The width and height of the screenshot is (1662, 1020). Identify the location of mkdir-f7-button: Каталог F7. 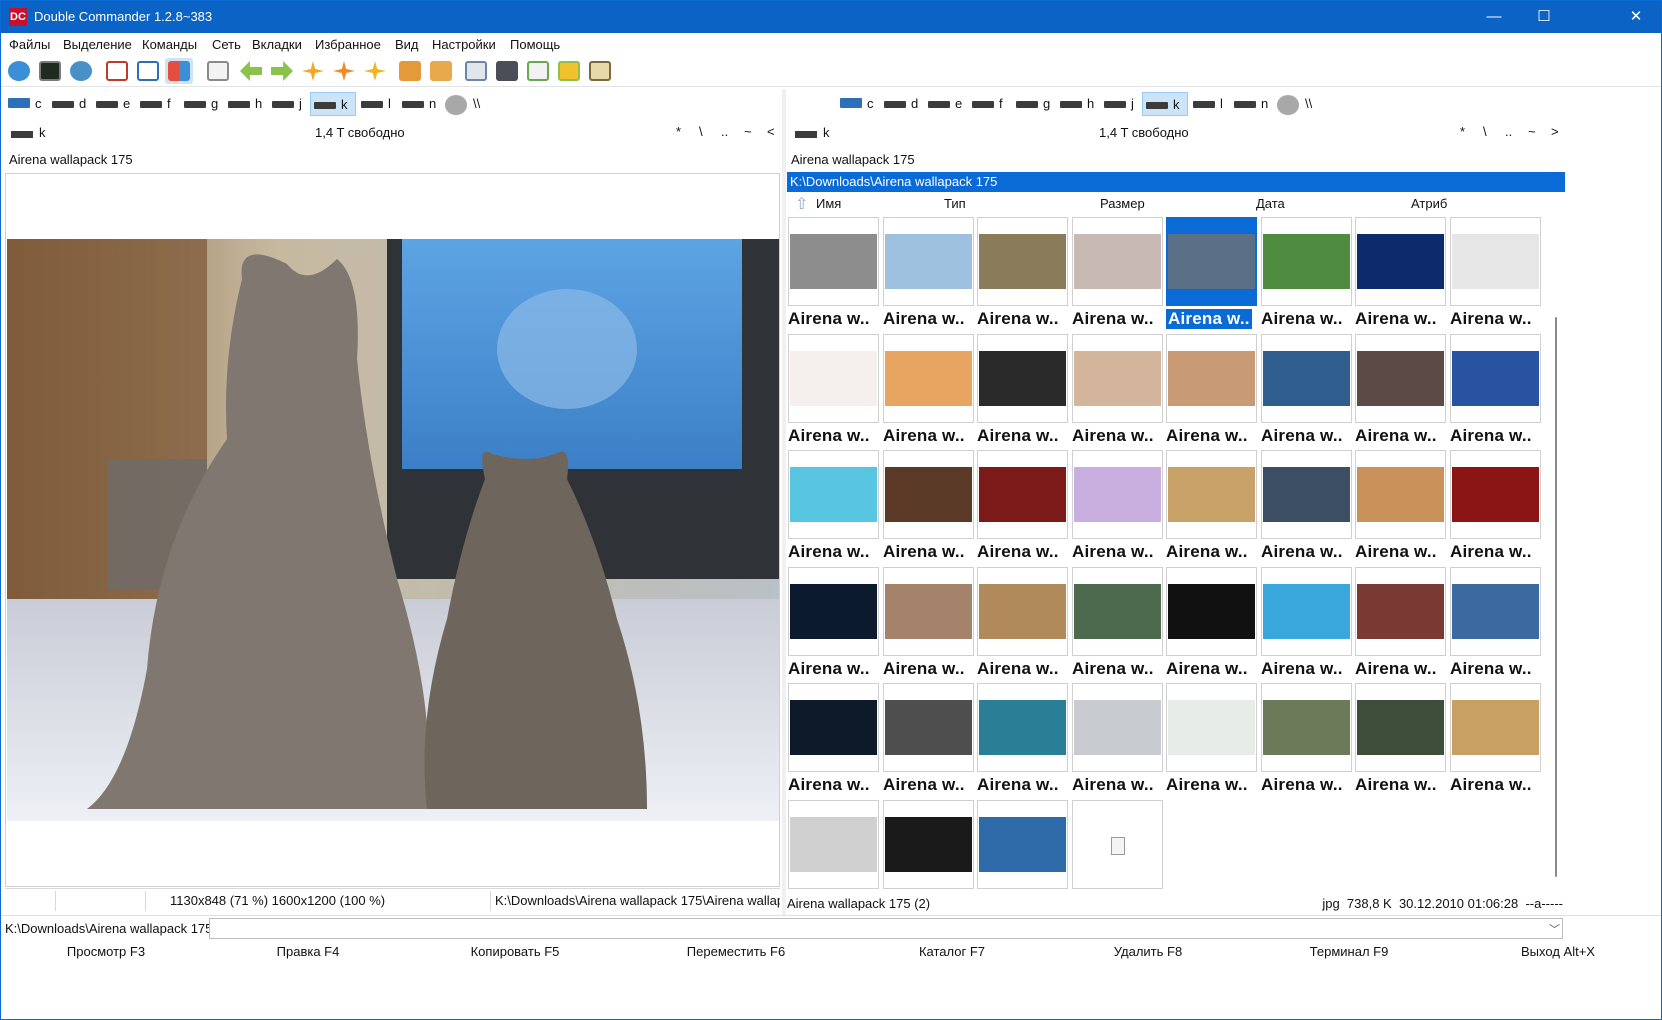
(952, 951).